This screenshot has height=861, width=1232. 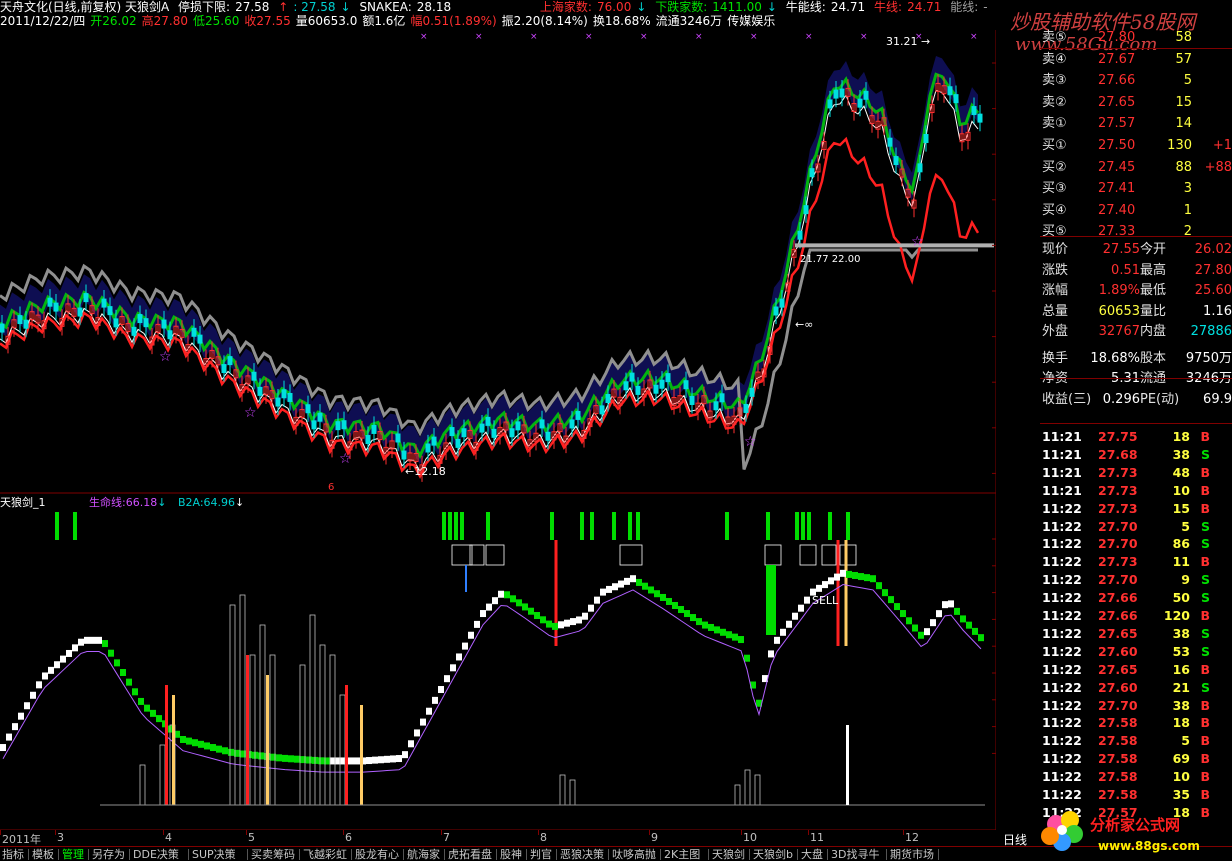 I want to click on site-logo: 分析家公式网 www.88gs.com, so click(x=1120, y=832).